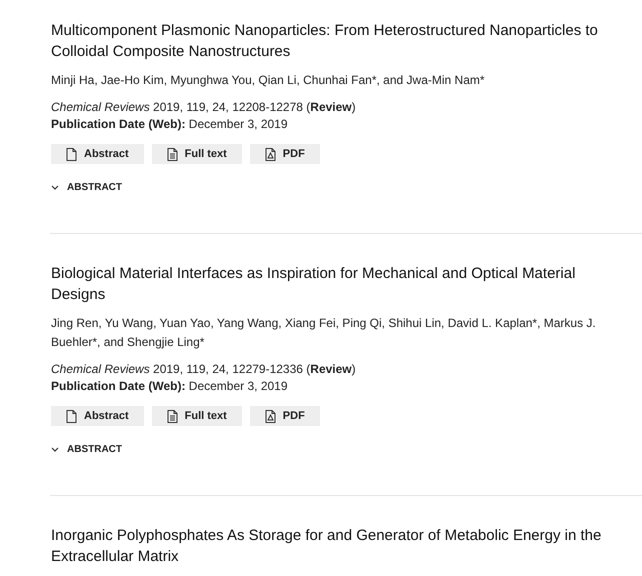 This screenshot has height=576, width=642. Describe the element at coordinates (204, 107) in the screenshot. I see `journal-citation: Chemical Reviews 2019, 119, 24, 12208-12278 (Review)` at that location.